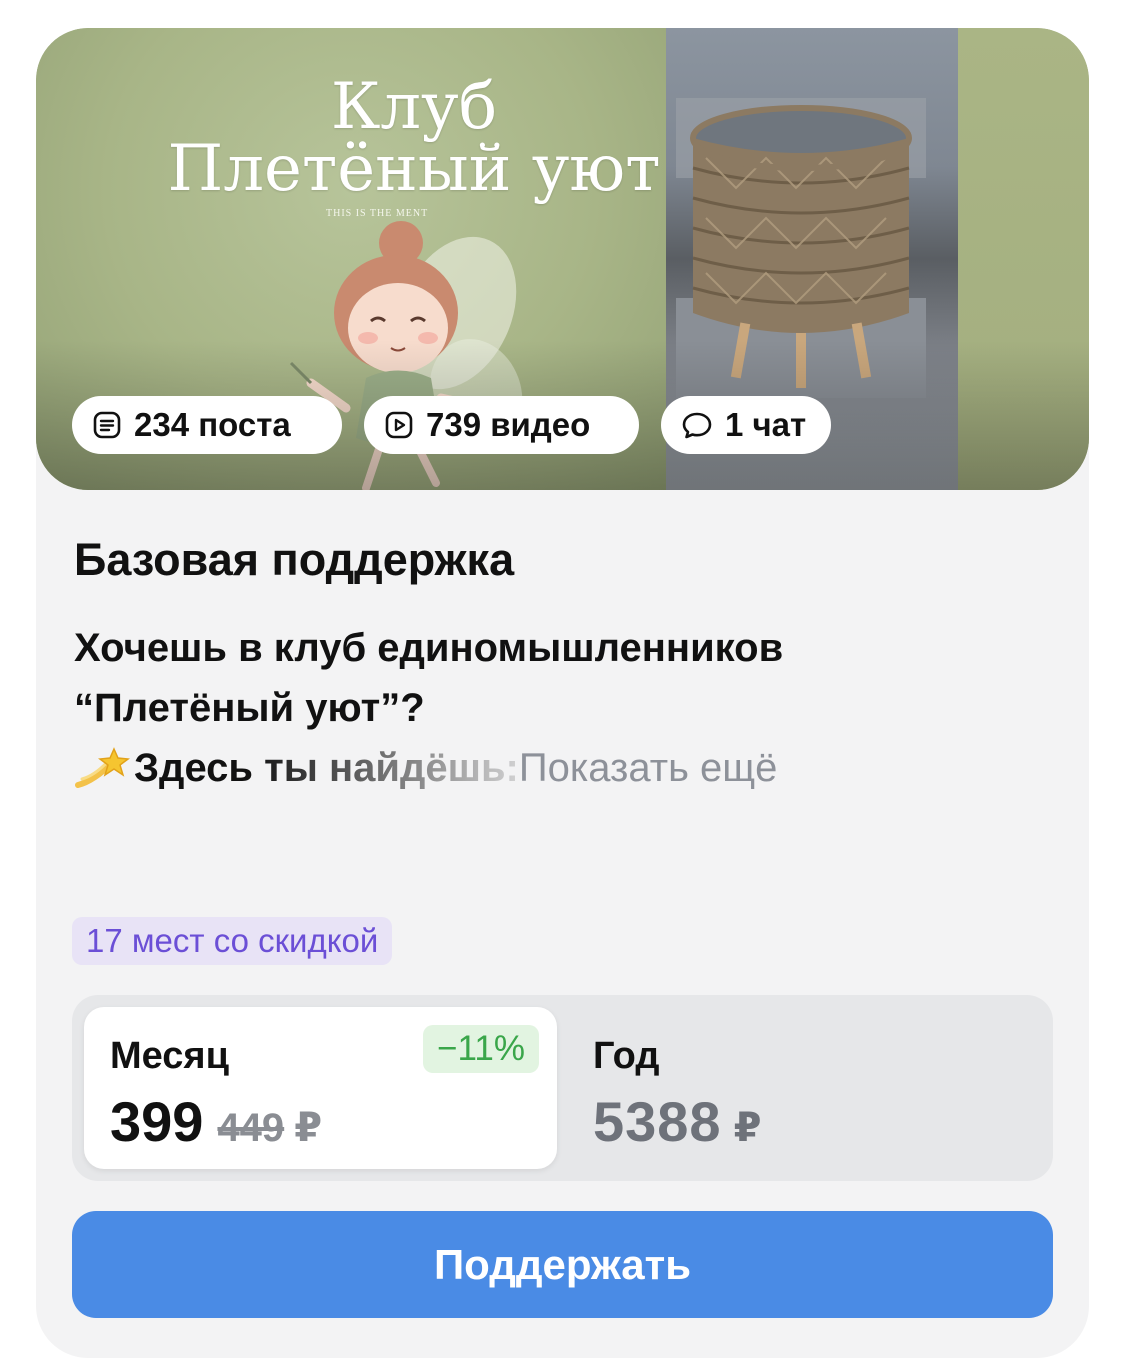 This screenshot has width=1125, height=1358. Describe the element at coordinates (562, 1264) in the screenshot. I see `support-button: Поддержать` at that location.